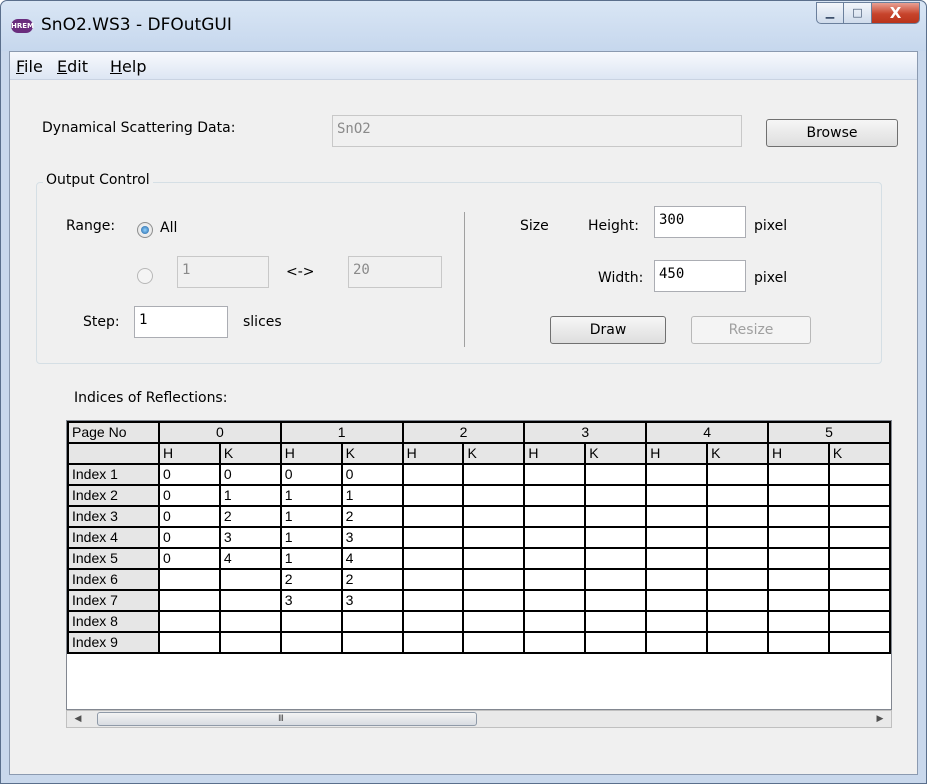 Image resolution: width=927 pixels, height=784 pixels. I want to click on close-button: X, so click(896, 13).